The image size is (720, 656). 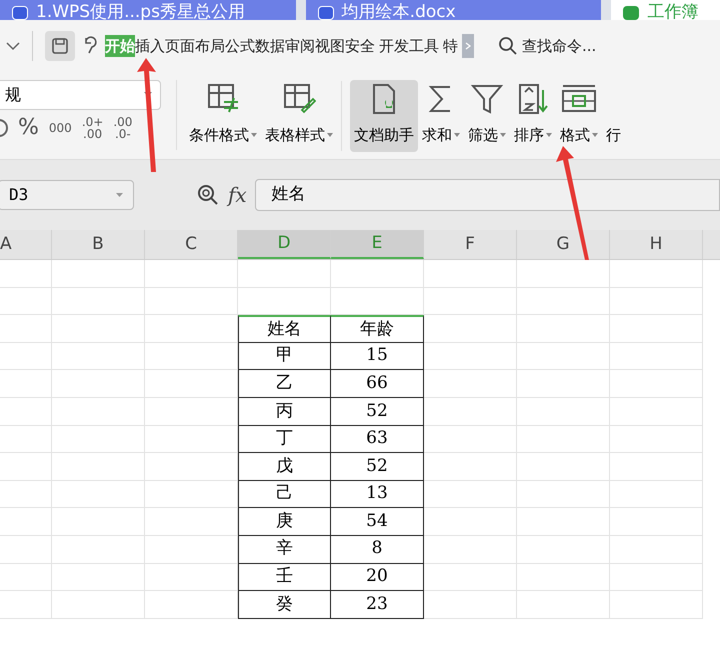 I want to click on menu-tab: 公式, so click(x=240, y=46).